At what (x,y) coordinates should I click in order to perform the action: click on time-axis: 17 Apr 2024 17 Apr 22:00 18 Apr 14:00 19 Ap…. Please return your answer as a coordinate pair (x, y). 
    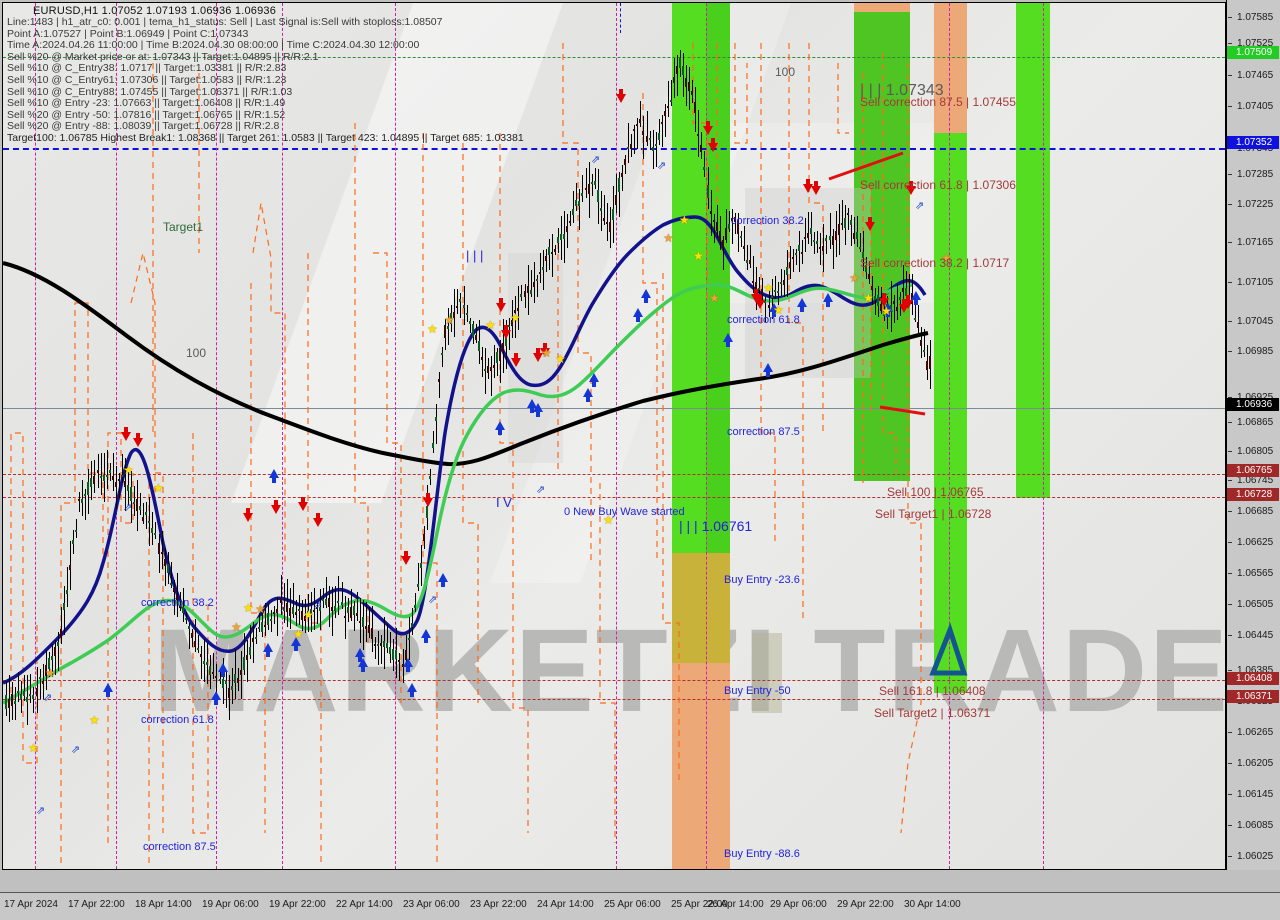
    Looking at the image, I should click on (640, 906).